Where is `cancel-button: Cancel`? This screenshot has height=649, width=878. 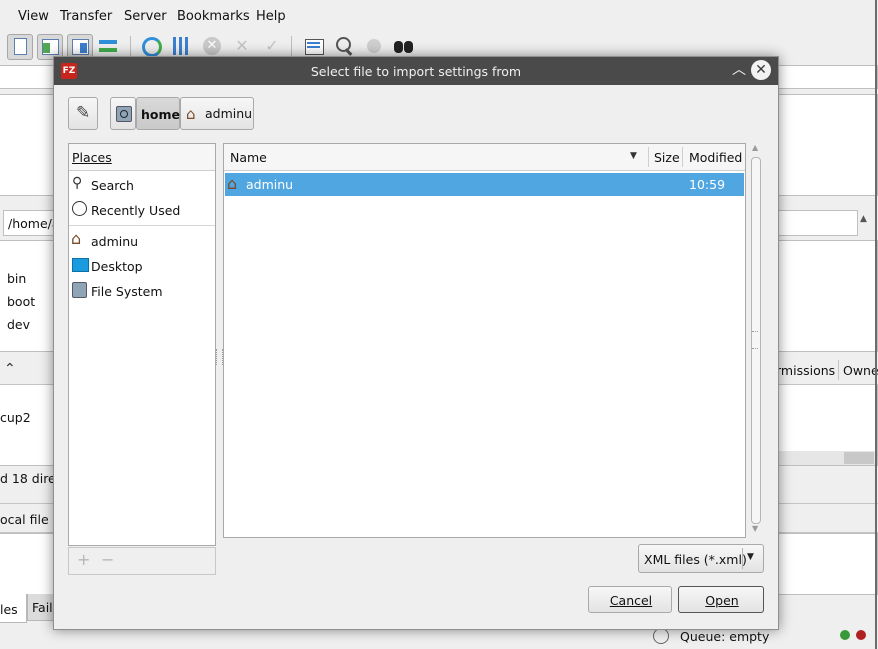
cancel-button: Cancel is located at coordinates (630, 599).